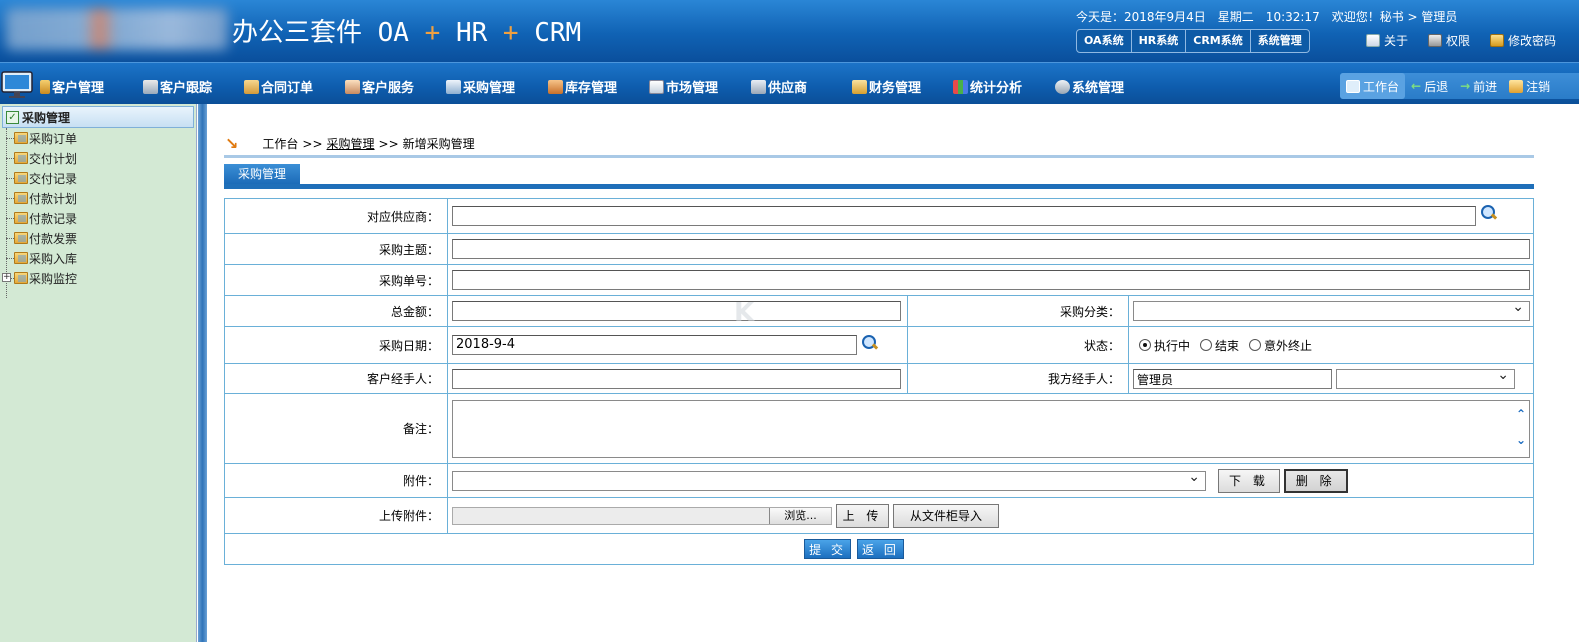 The image size is (1579, 642). Describe the element at coordinates (827, 549) in the screenshot. I see `submit-button: 提 交` at that location.